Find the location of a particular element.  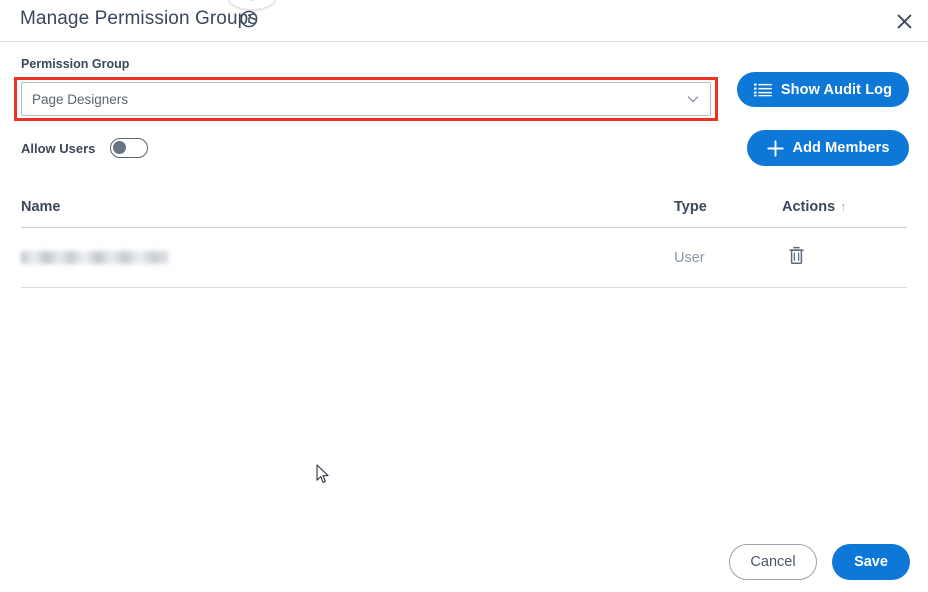

table-row: User is located at coordinates (464, 258).